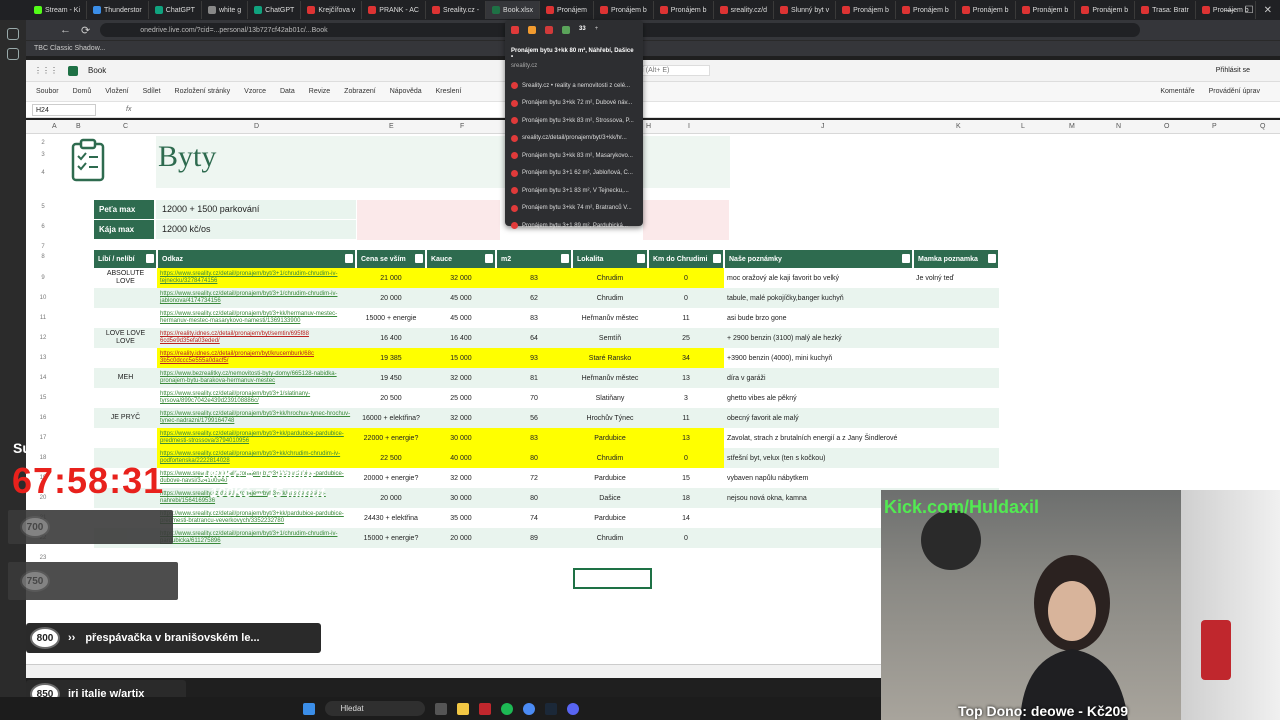  I want to click on col-header: Q, so click(1262, 126).